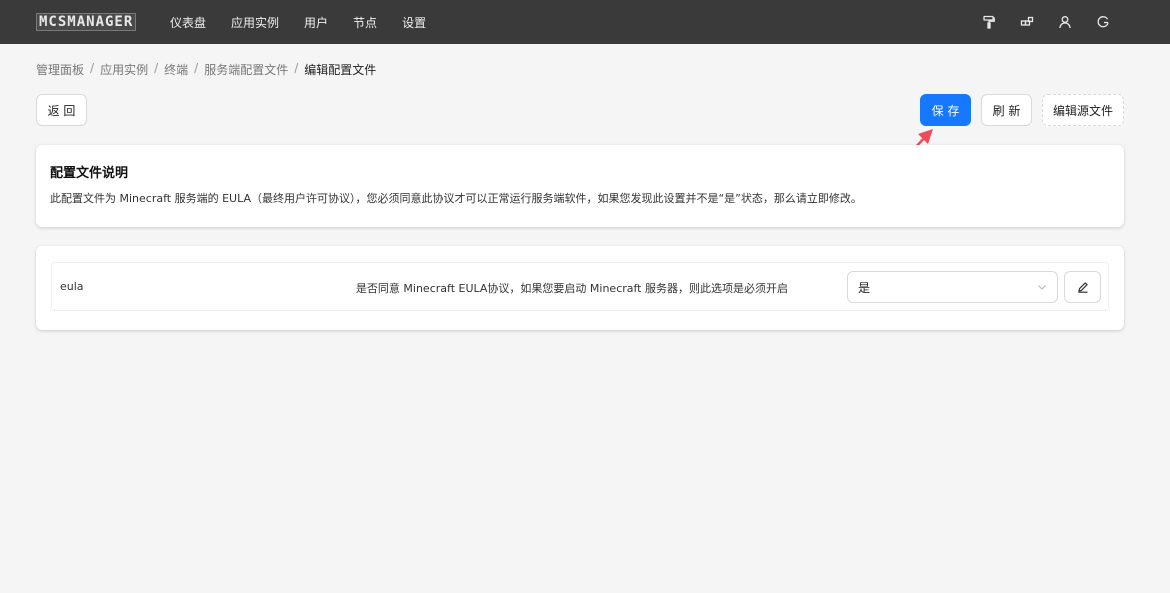 The height and width of the screenshot is (593, 1170). What do you see at coordinates (86, 22) in the screenshot?
I see `app-logo: MCSMANAGER` at bounding box center [86, 22].